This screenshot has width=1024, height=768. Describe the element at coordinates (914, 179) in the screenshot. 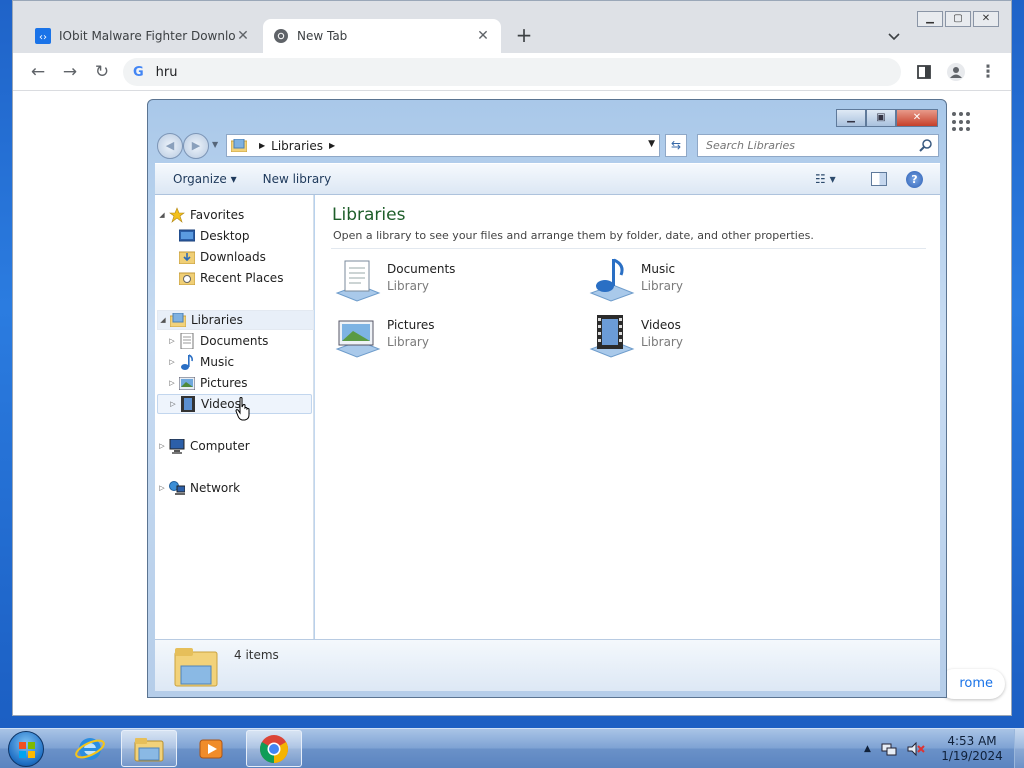

I see `help-icon: ?` at that location.